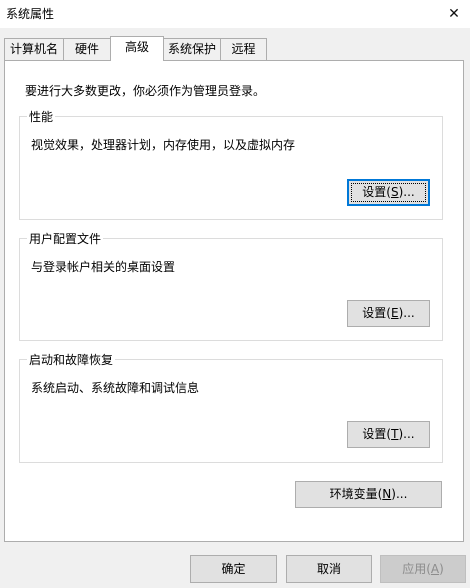  I want to click on tab-advanced: 高级, so click(137, 48).